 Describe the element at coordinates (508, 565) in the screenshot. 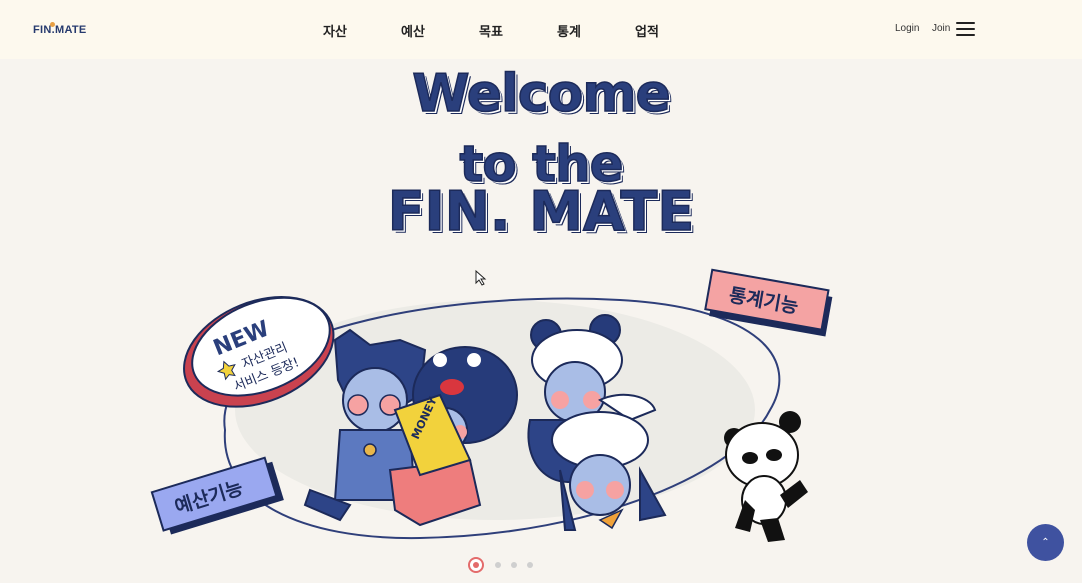

I see `carousel-pagination` at that location.